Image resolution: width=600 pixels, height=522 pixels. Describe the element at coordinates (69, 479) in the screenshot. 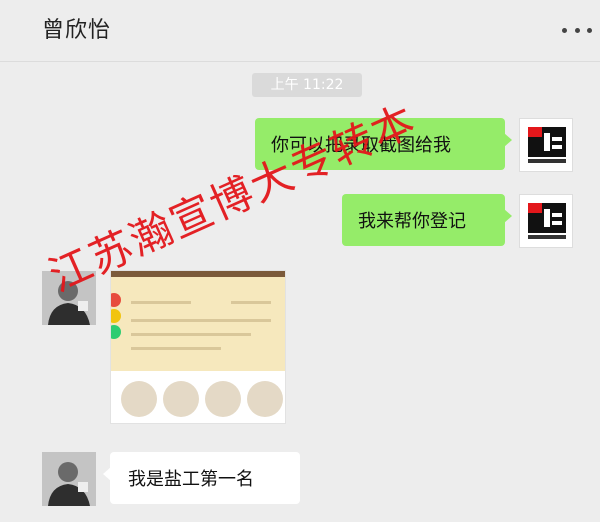

I see `contact-avatar` at that location.